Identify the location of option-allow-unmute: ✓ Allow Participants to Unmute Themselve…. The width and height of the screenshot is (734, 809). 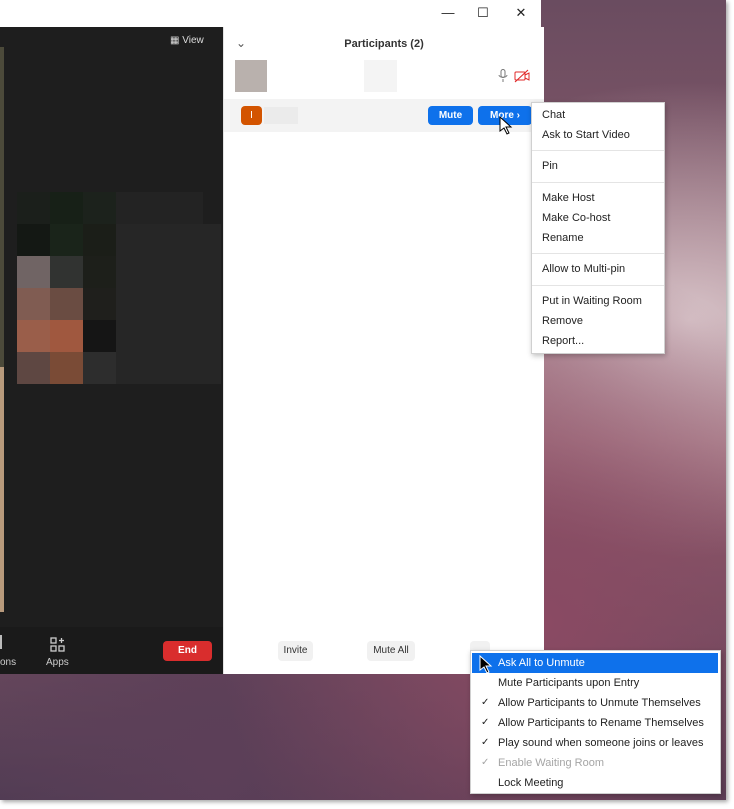
(595, 703).